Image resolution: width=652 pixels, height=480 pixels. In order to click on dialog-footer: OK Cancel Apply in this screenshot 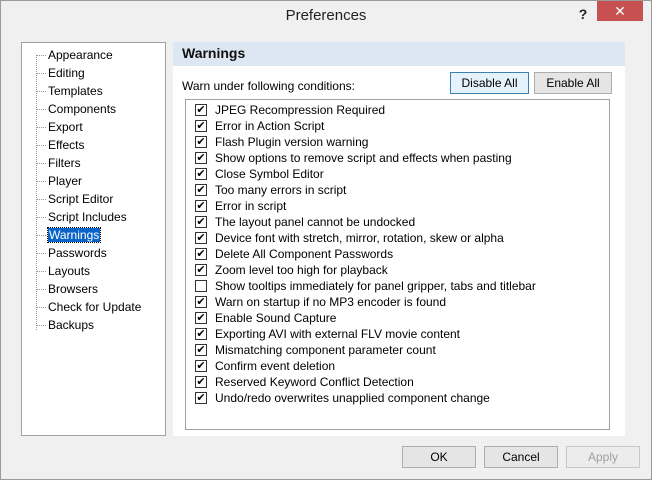, I will do `click(326, 460)`.